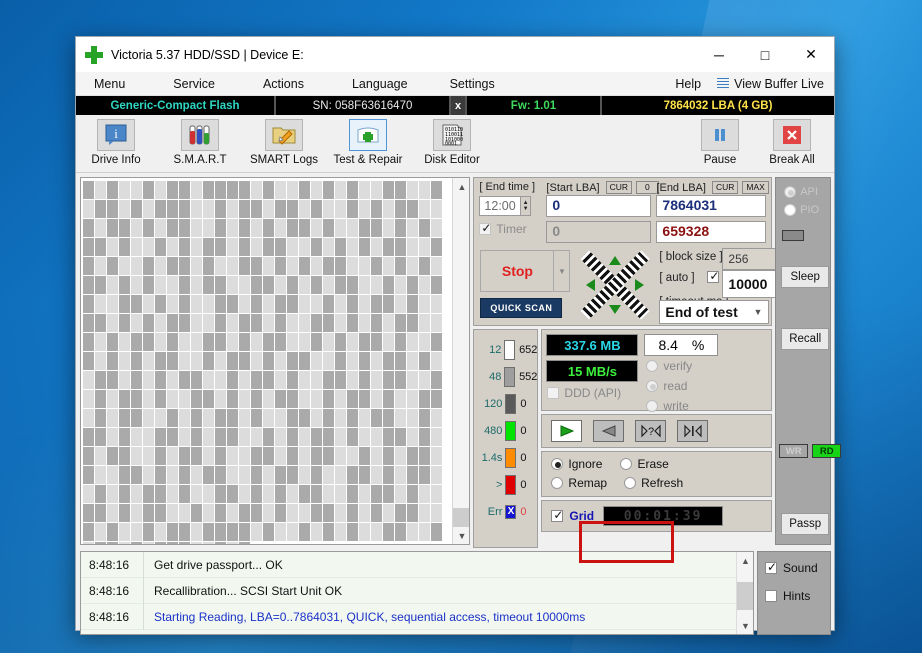 Image resolution: width=922 pixels, height=653 pixels. I want to click on scroll-up-icon: ▲, so click(461, 186).